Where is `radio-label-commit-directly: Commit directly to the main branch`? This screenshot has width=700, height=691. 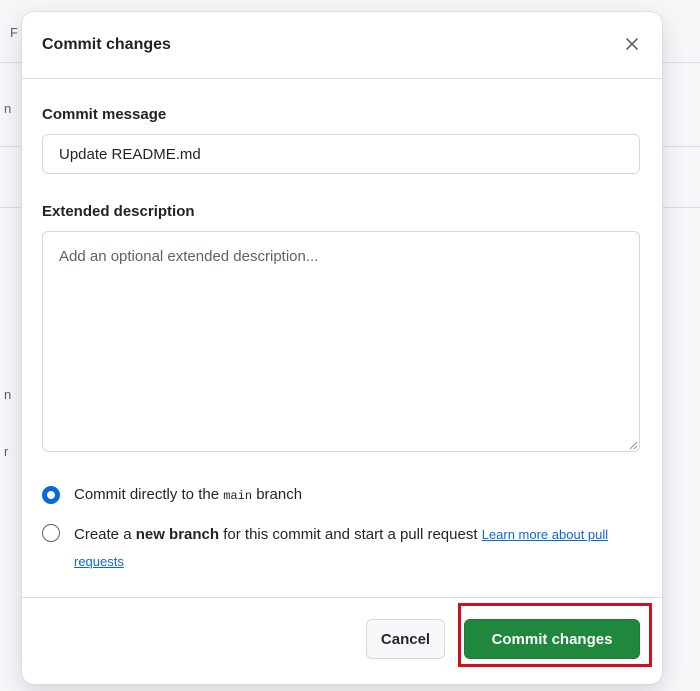
radio-label-commit-directly: Commit directly to the main branch is located at coordinates (188, 495).